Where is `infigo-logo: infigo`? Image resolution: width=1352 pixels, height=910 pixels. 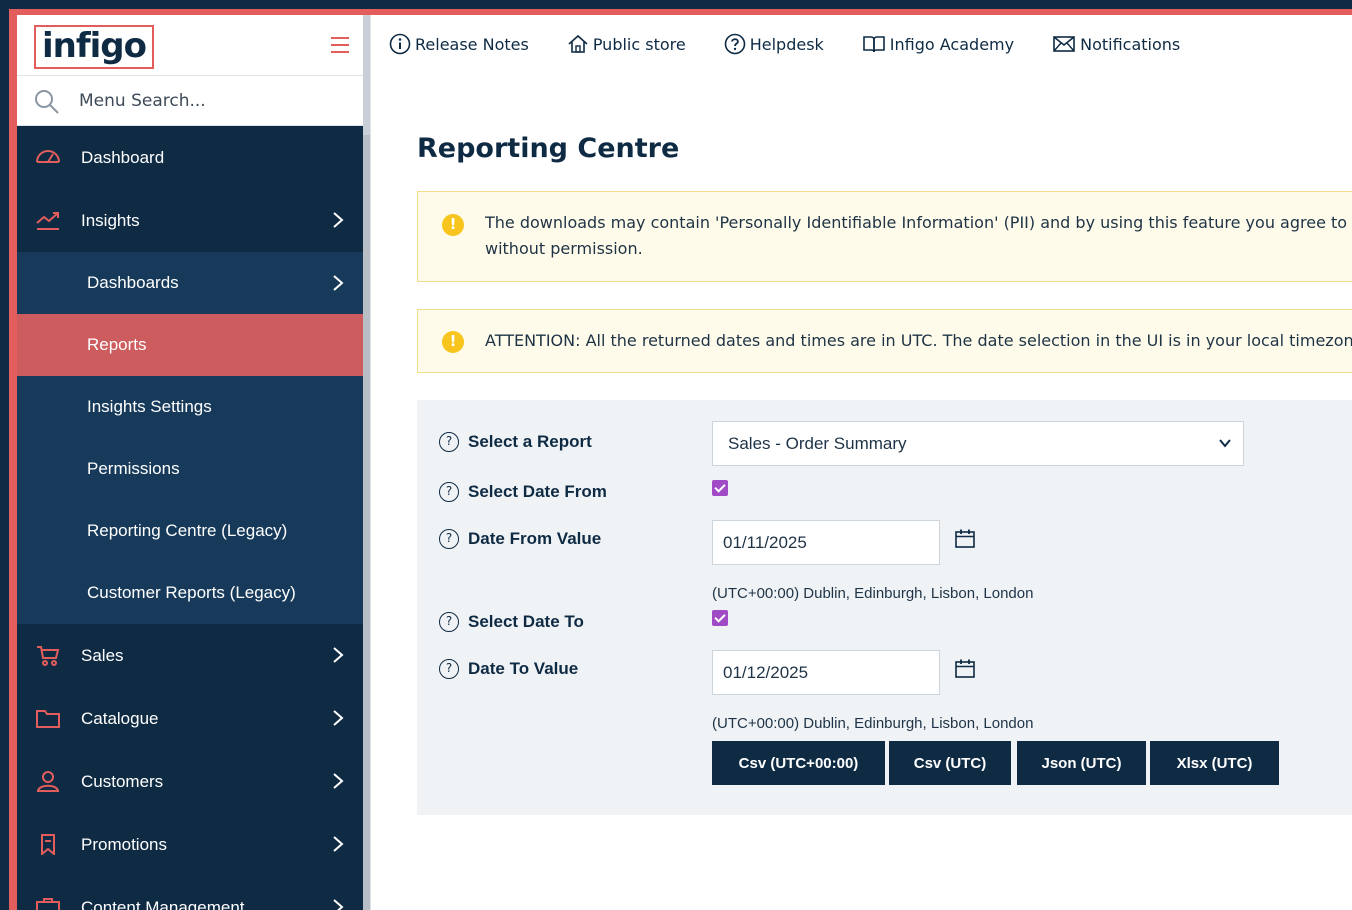 infigo-logo: infigo is located at coordinates (94, 47).